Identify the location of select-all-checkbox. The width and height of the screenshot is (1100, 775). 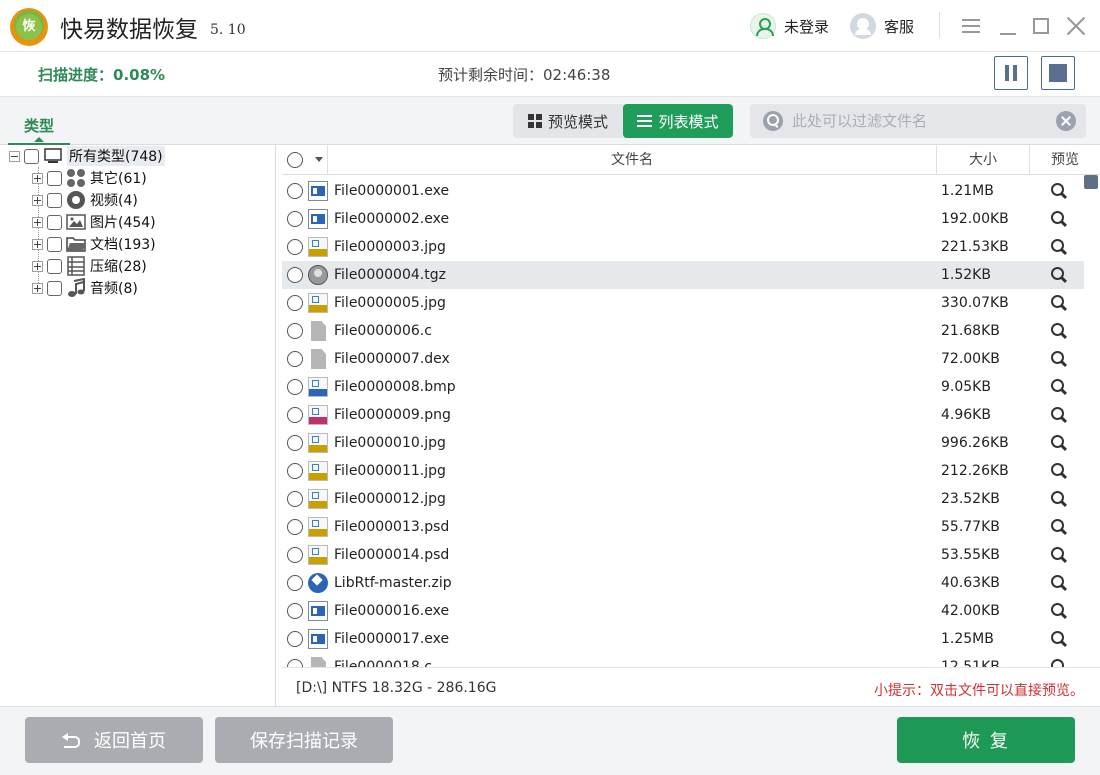
(295, 160).